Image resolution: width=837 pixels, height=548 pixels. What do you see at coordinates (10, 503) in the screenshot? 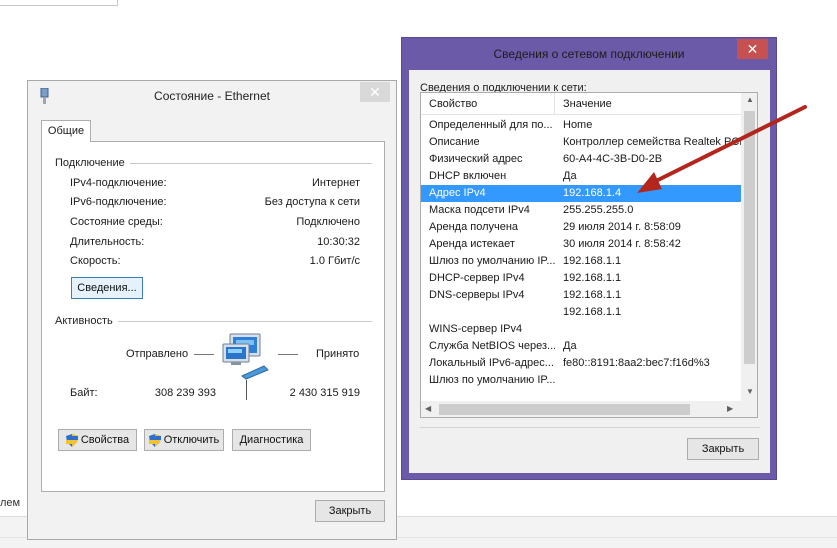
I see `background-partial-text: лем` at bounding box center [10, 503].